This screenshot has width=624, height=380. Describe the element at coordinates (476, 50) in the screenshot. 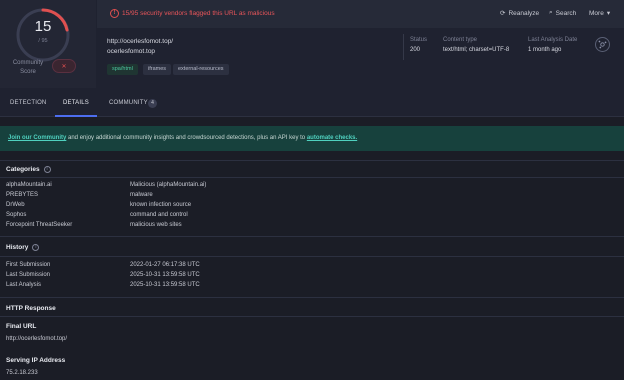

I see `content-type-value: text/html; charset=UTF-8` at that location.